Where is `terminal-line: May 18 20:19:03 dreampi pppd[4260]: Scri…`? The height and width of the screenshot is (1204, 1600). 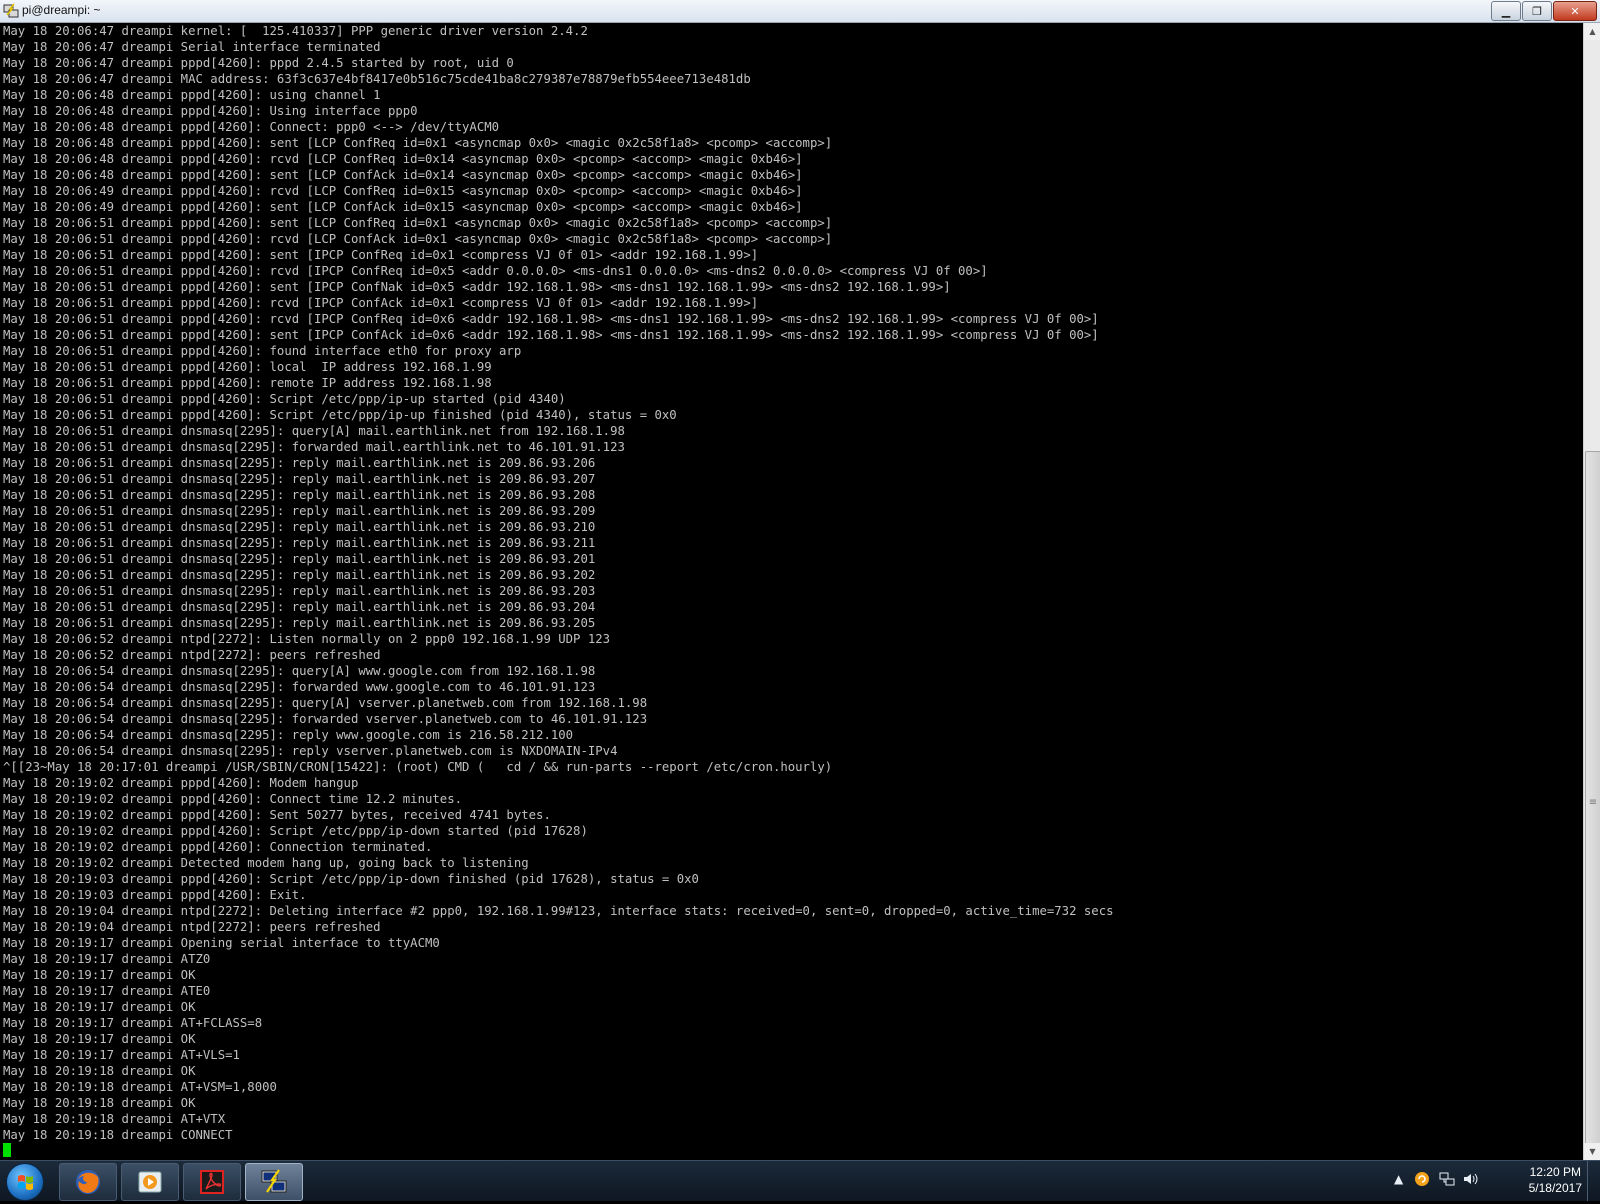
terminal-line: May 18 20:19:03 dreampi pppd[4260]: Scri… is located at coordinates (351, 879).